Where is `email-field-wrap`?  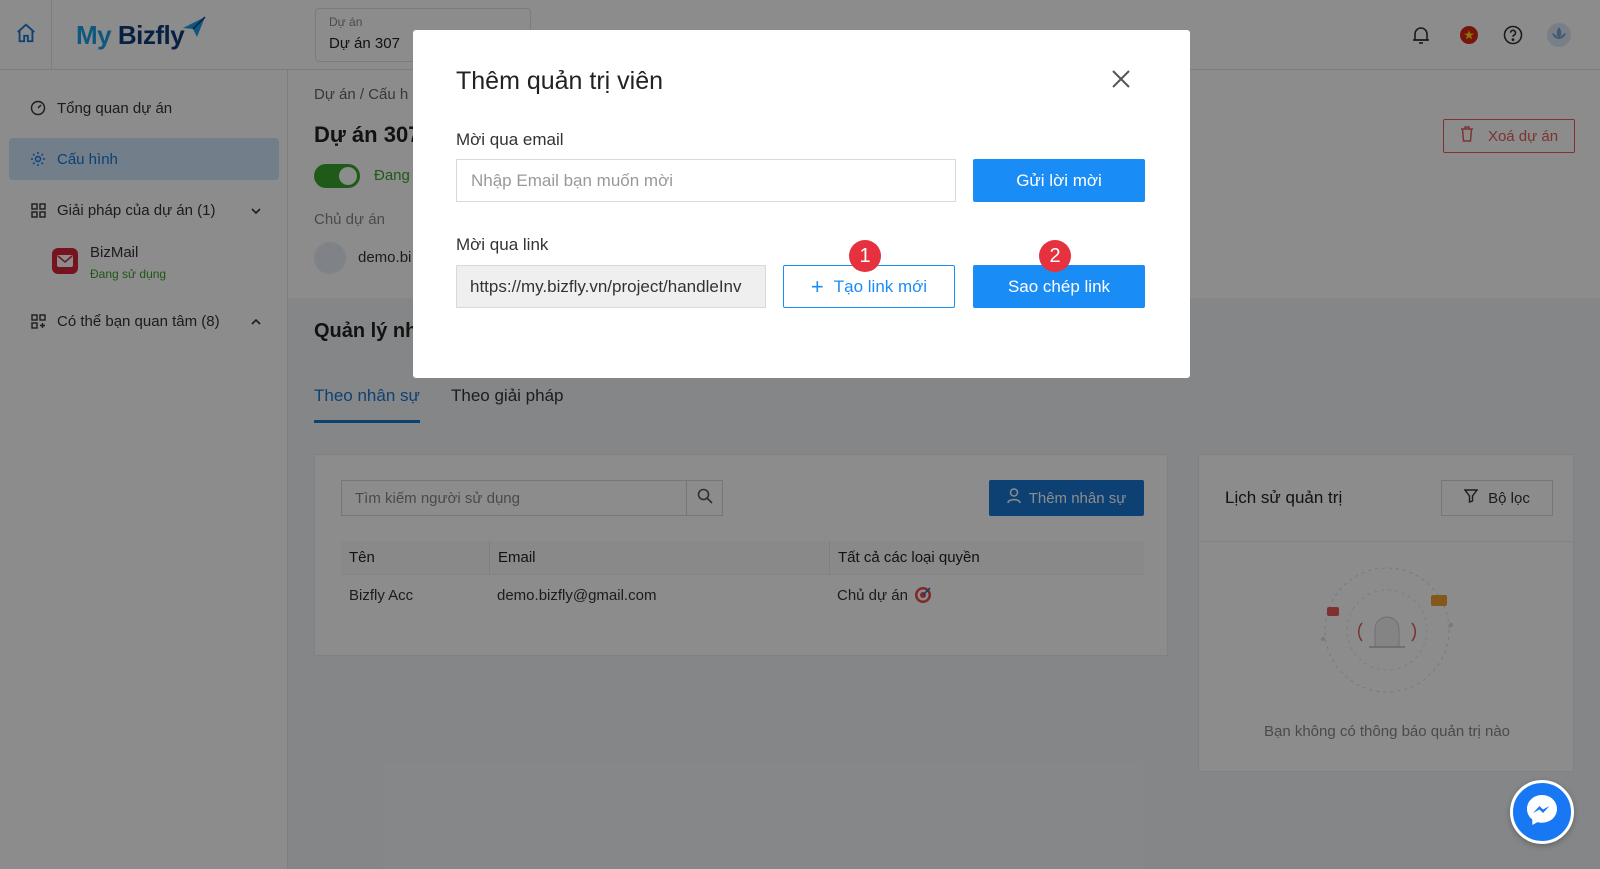
email-field-wrap is located at coordinates (706, 180).